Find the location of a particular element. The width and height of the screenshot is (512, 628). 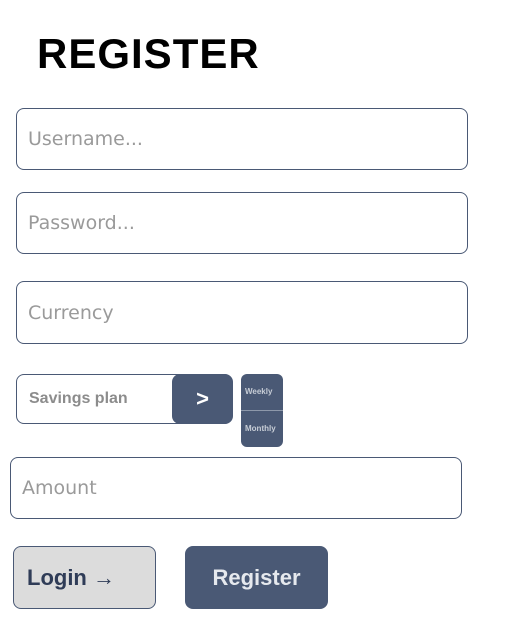

login-button: Login → is located at coordinates (84, 577).